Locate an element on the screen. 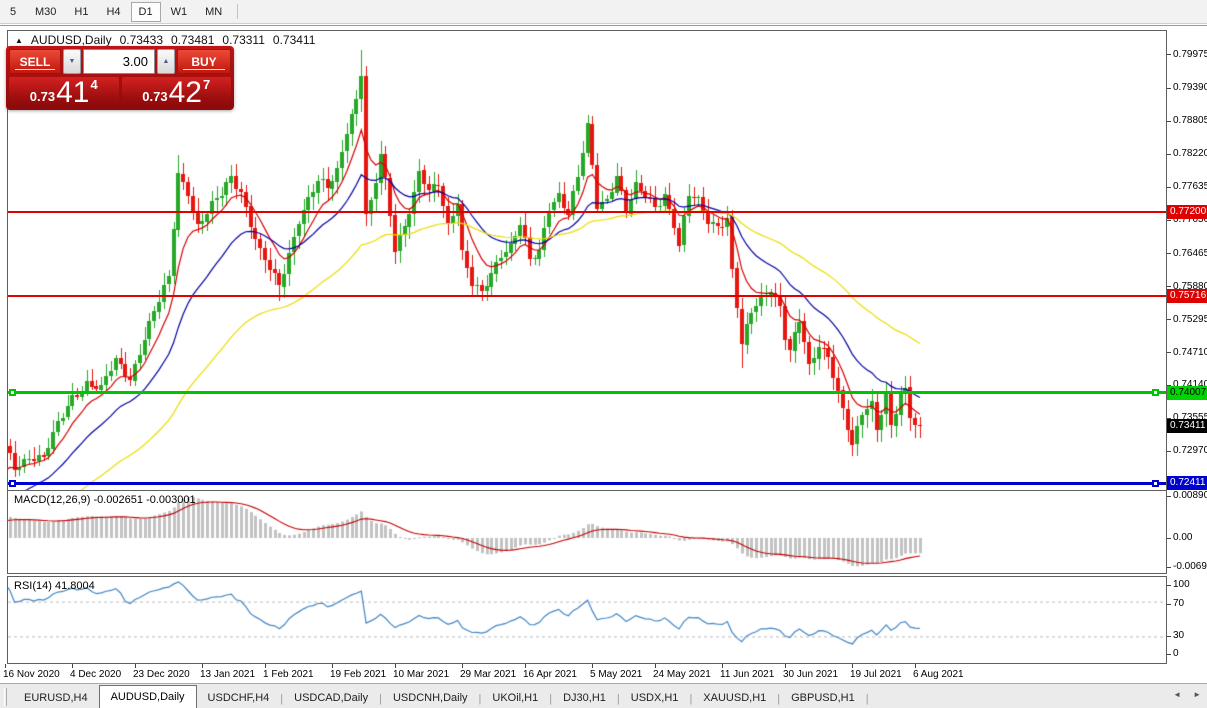 The height and width of the screenshot is (708, 1207). timeframe-button-5: 5 is located at coordinates (13, 12).